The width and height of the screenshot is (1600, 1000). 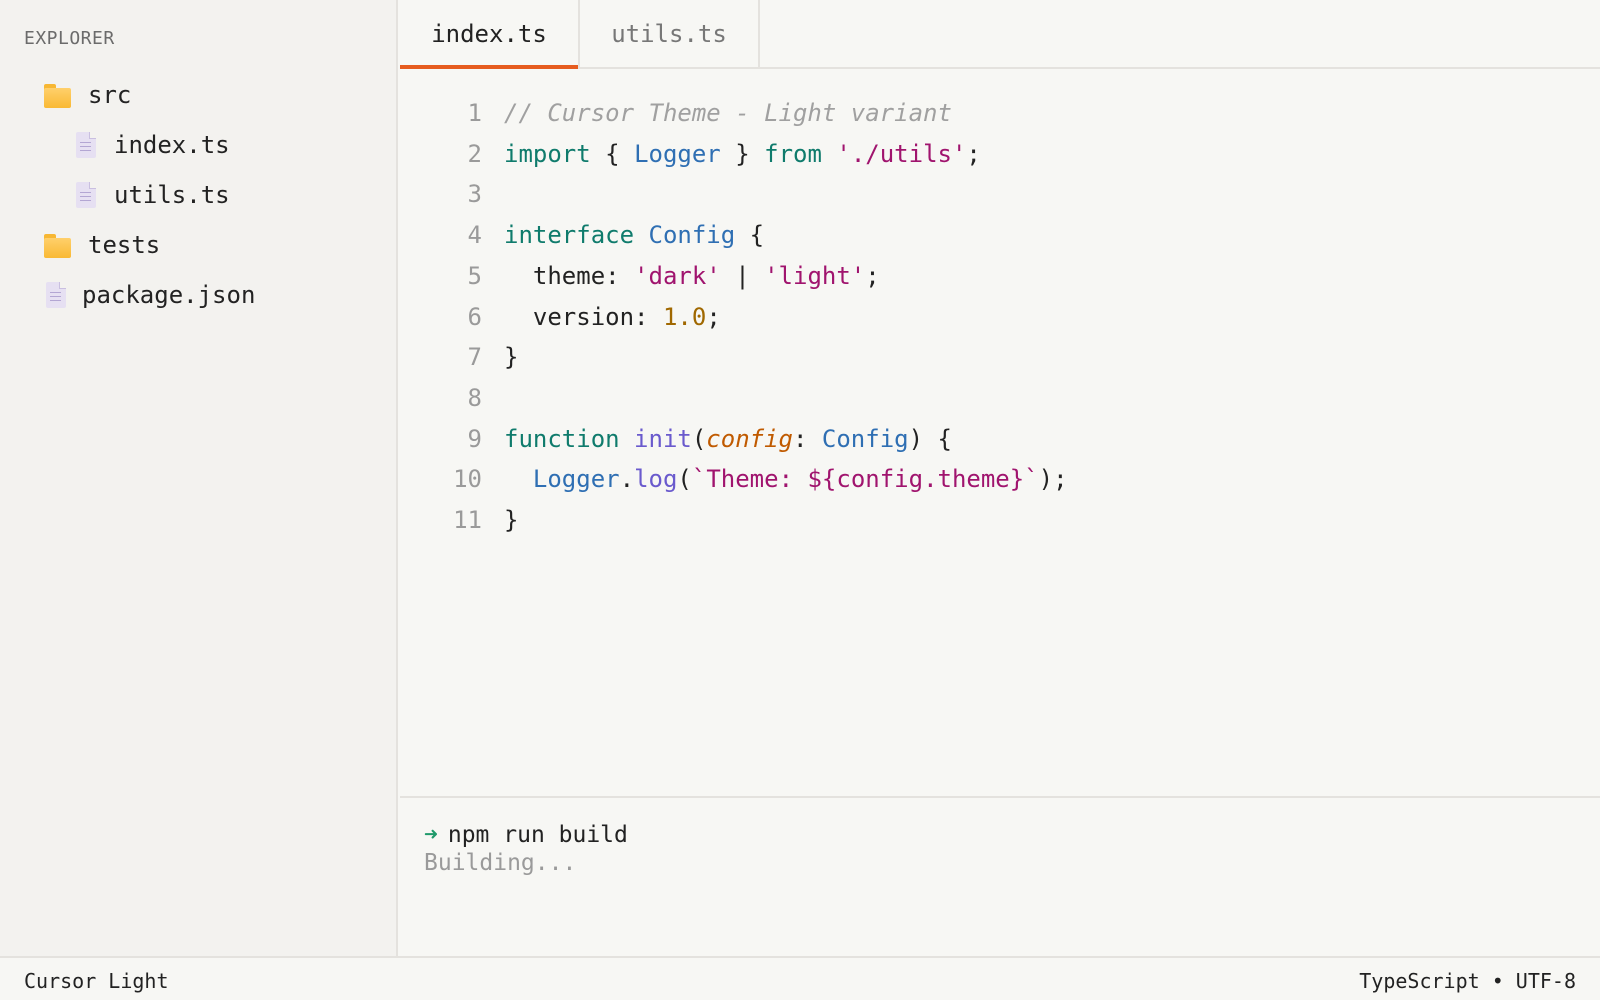 What do you see at coordinates (865, 479) in the screenshot?
I see `code-token: `Theme: ${config.theme}`` at bounding box center [865, 479].